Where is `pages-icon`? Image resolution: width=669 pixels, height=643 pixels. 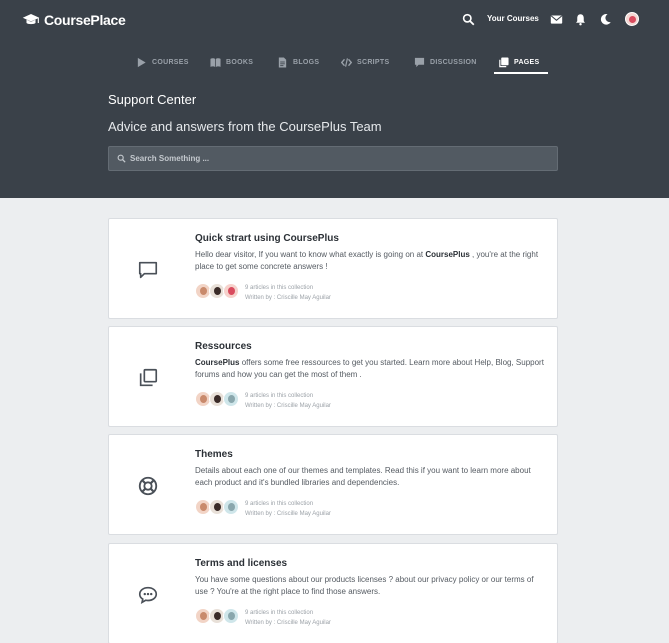
pages-icon is located at coordinates (504, 61).